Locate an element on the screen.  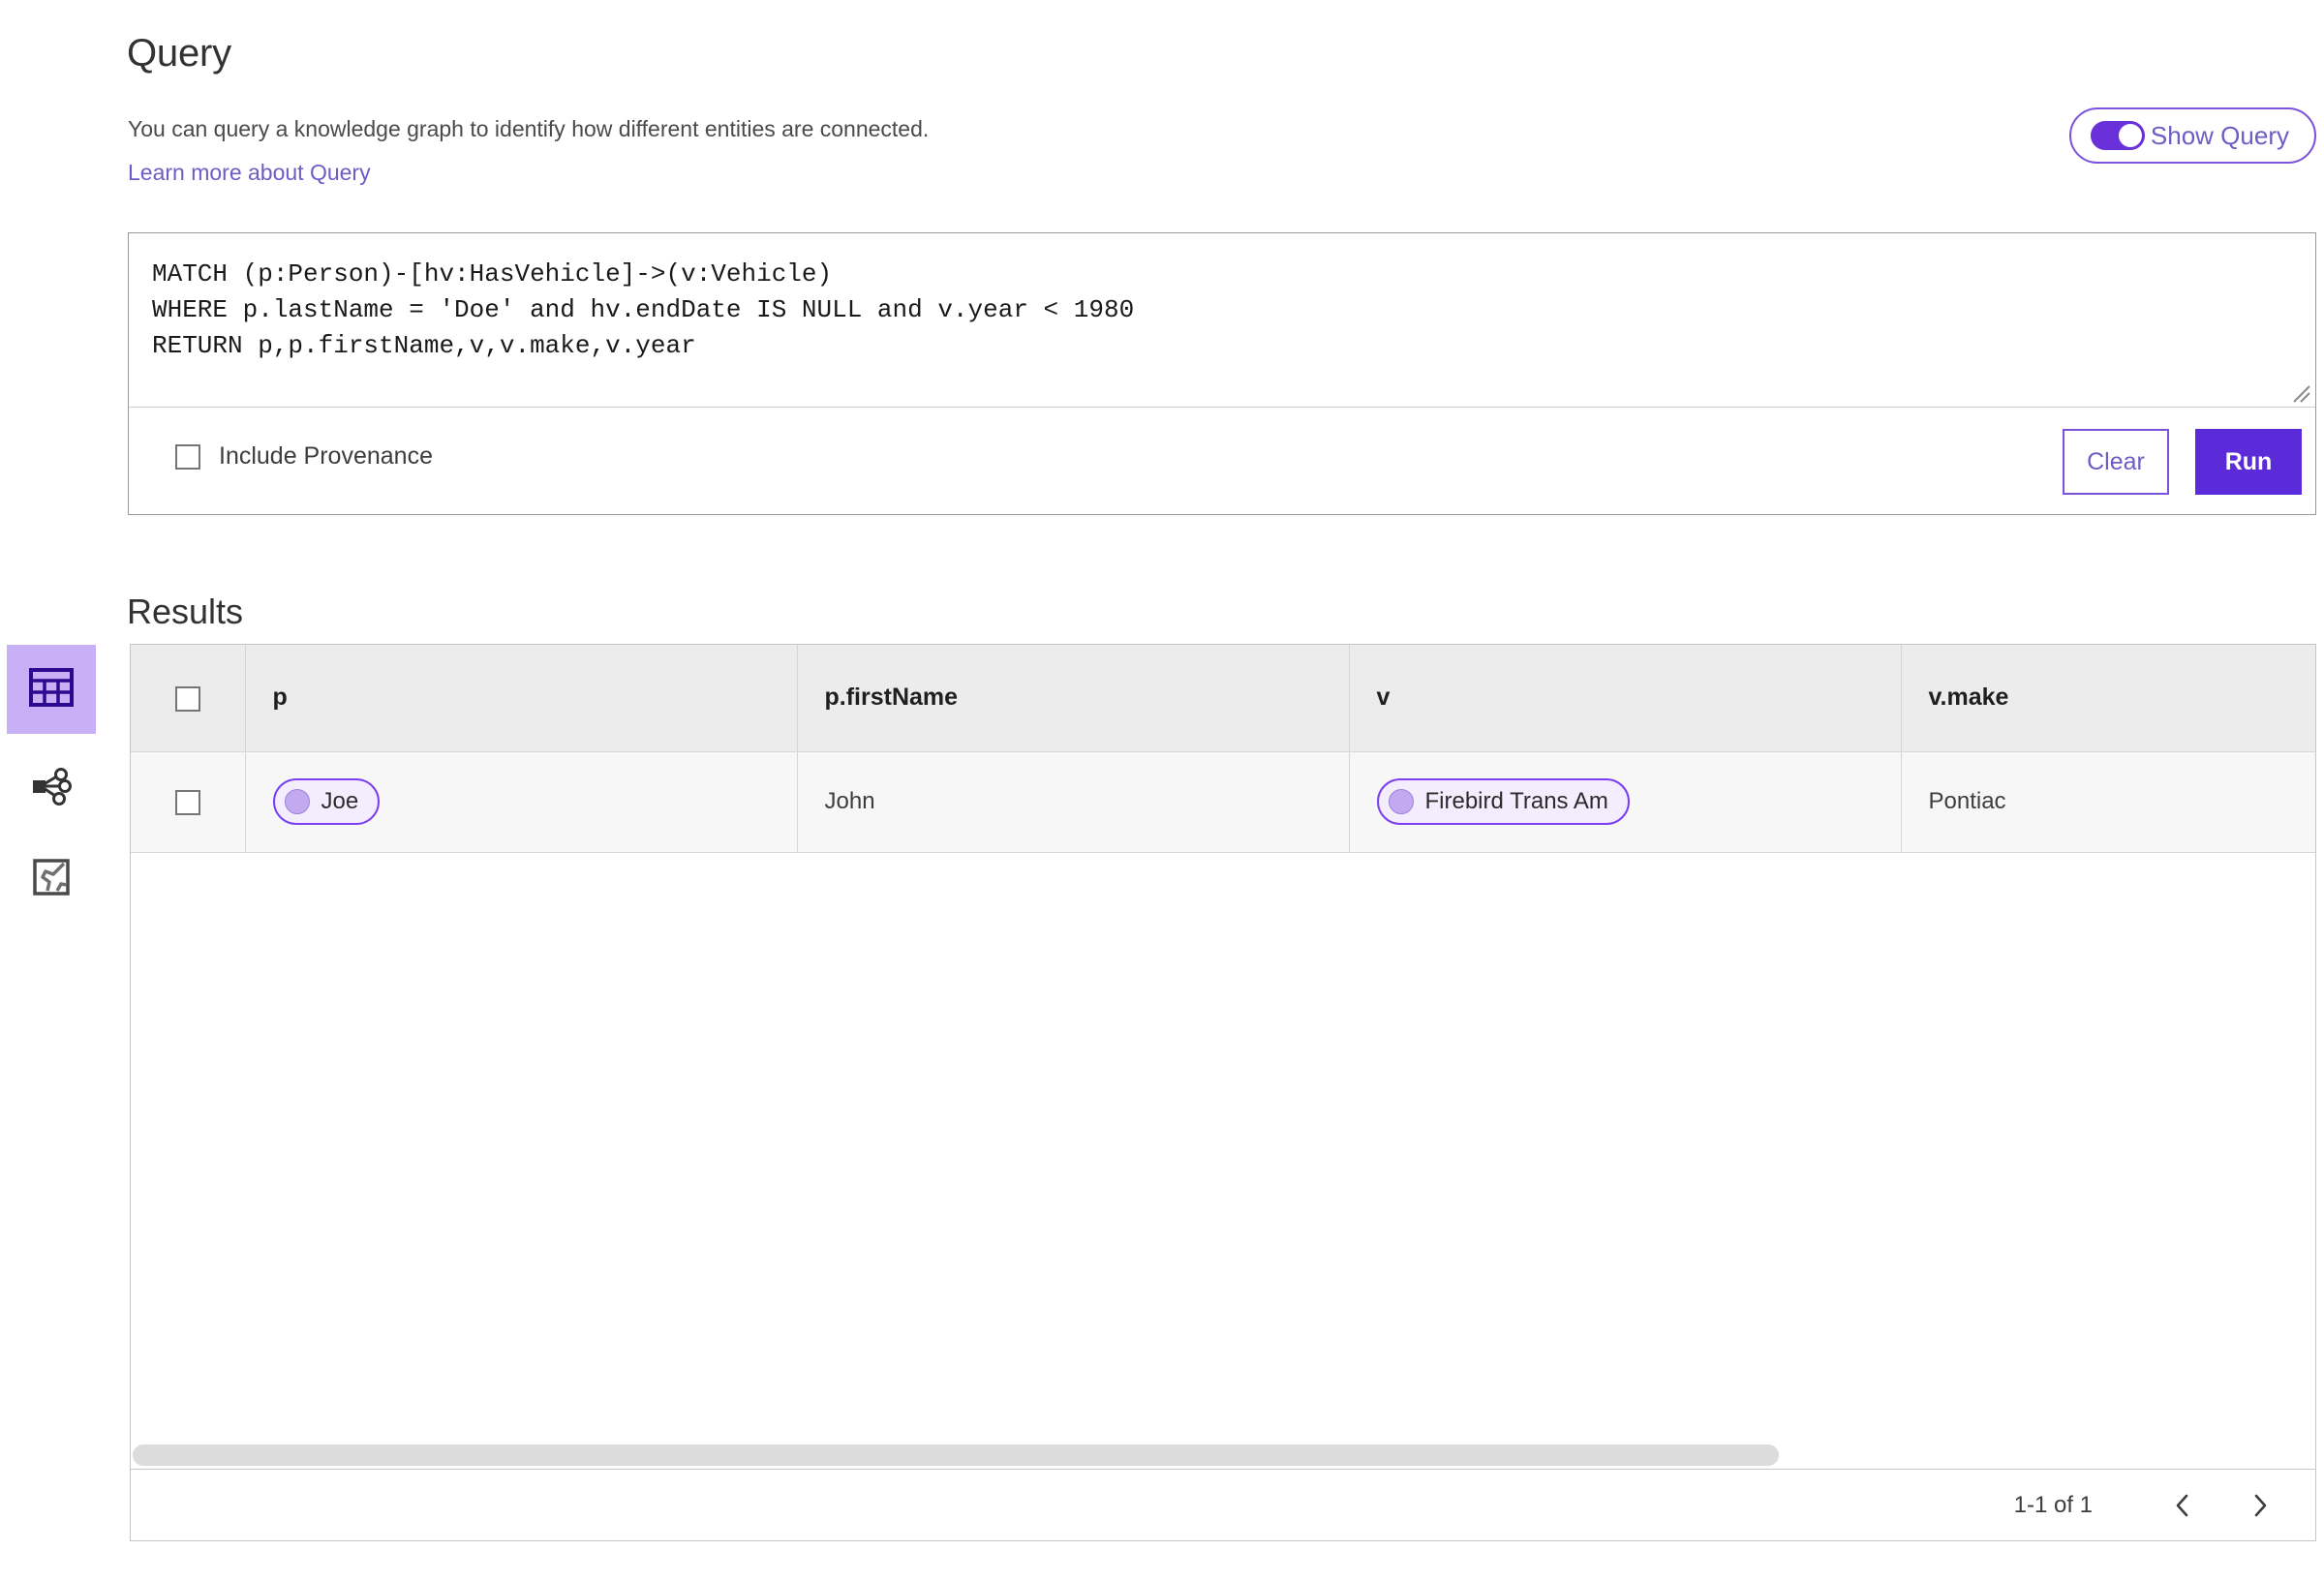
next-page-button is located at coordinates (2260, 1505).